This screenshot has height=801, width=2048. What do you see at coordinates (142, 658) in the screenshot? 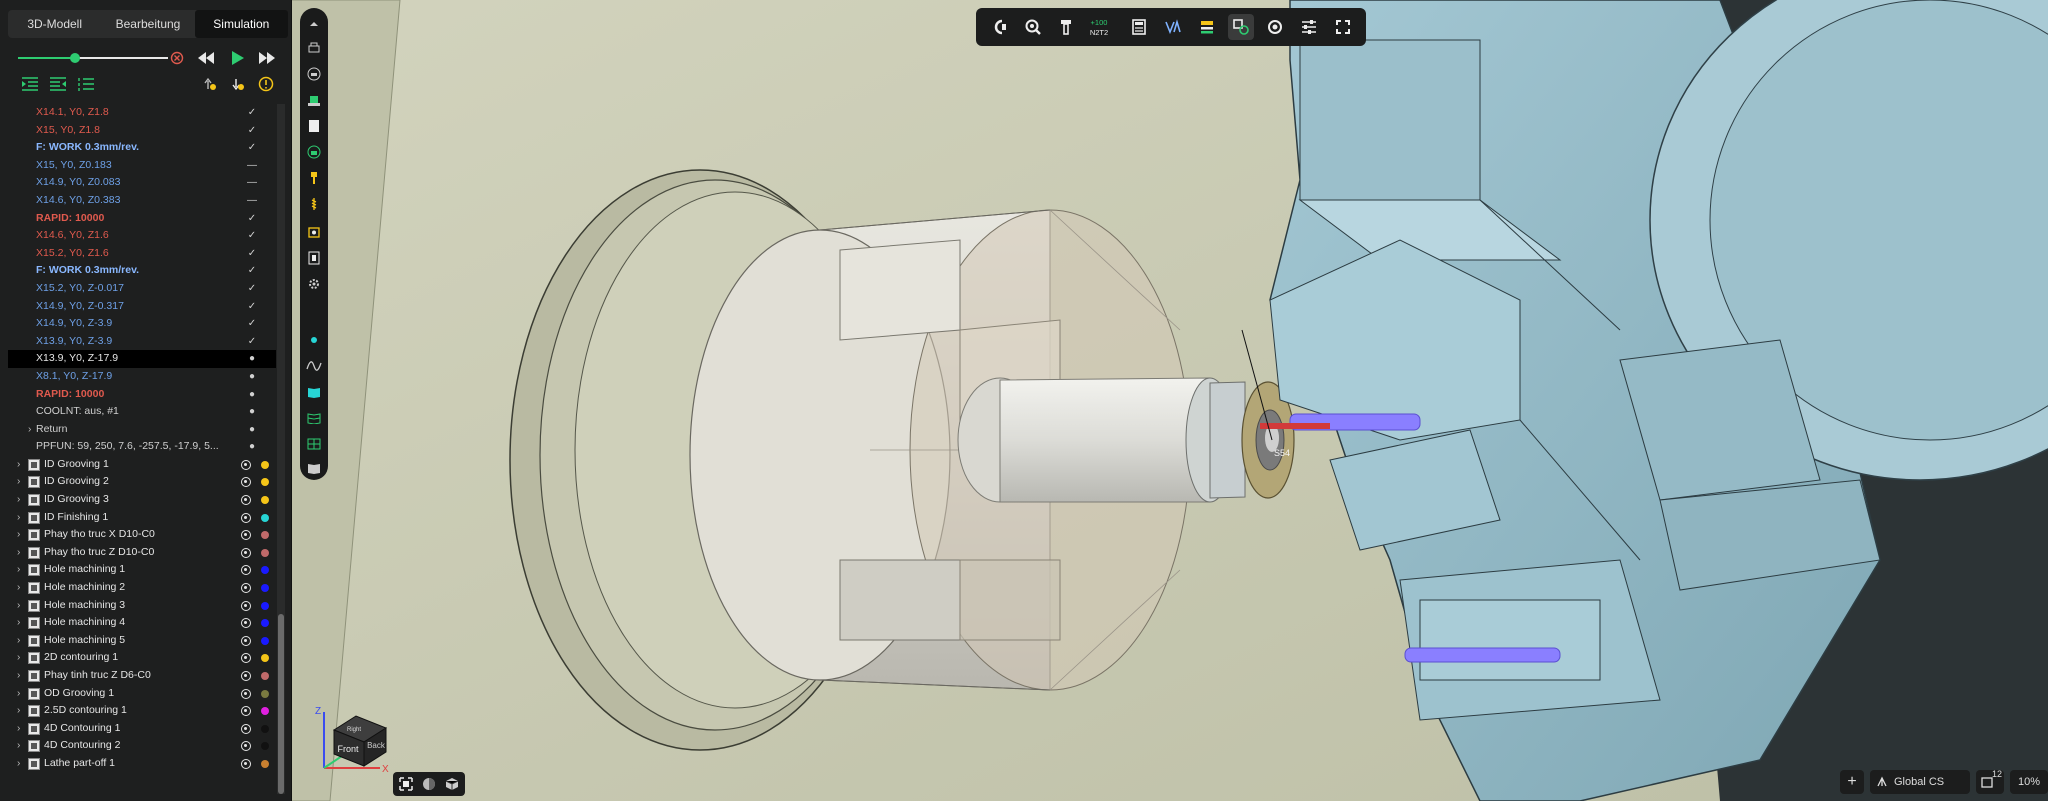
I see `operation-item: › 2D contouring 1` at bounding box center [142, 658].